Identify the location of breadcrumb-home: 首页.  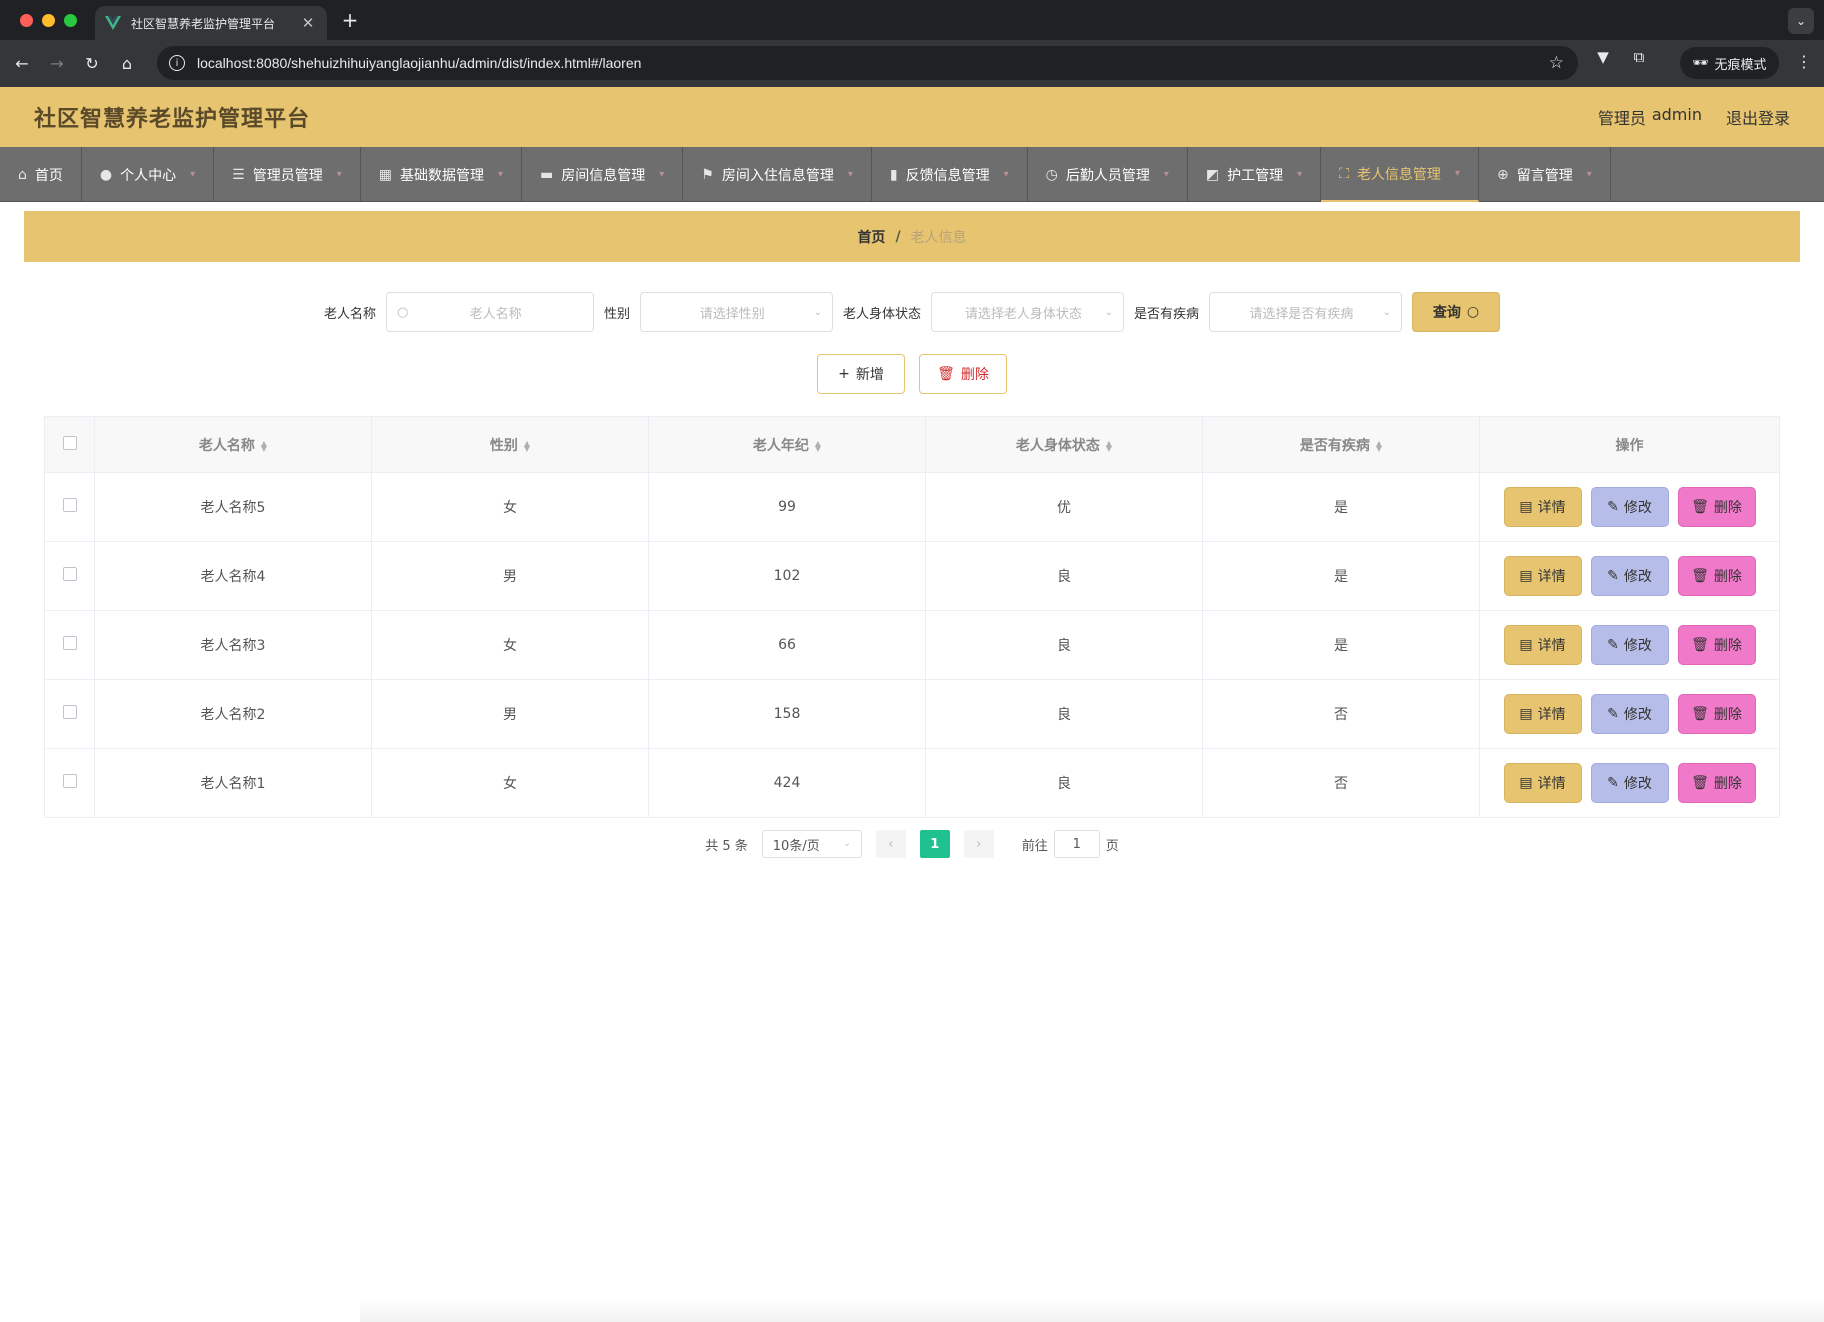
(871, 237).